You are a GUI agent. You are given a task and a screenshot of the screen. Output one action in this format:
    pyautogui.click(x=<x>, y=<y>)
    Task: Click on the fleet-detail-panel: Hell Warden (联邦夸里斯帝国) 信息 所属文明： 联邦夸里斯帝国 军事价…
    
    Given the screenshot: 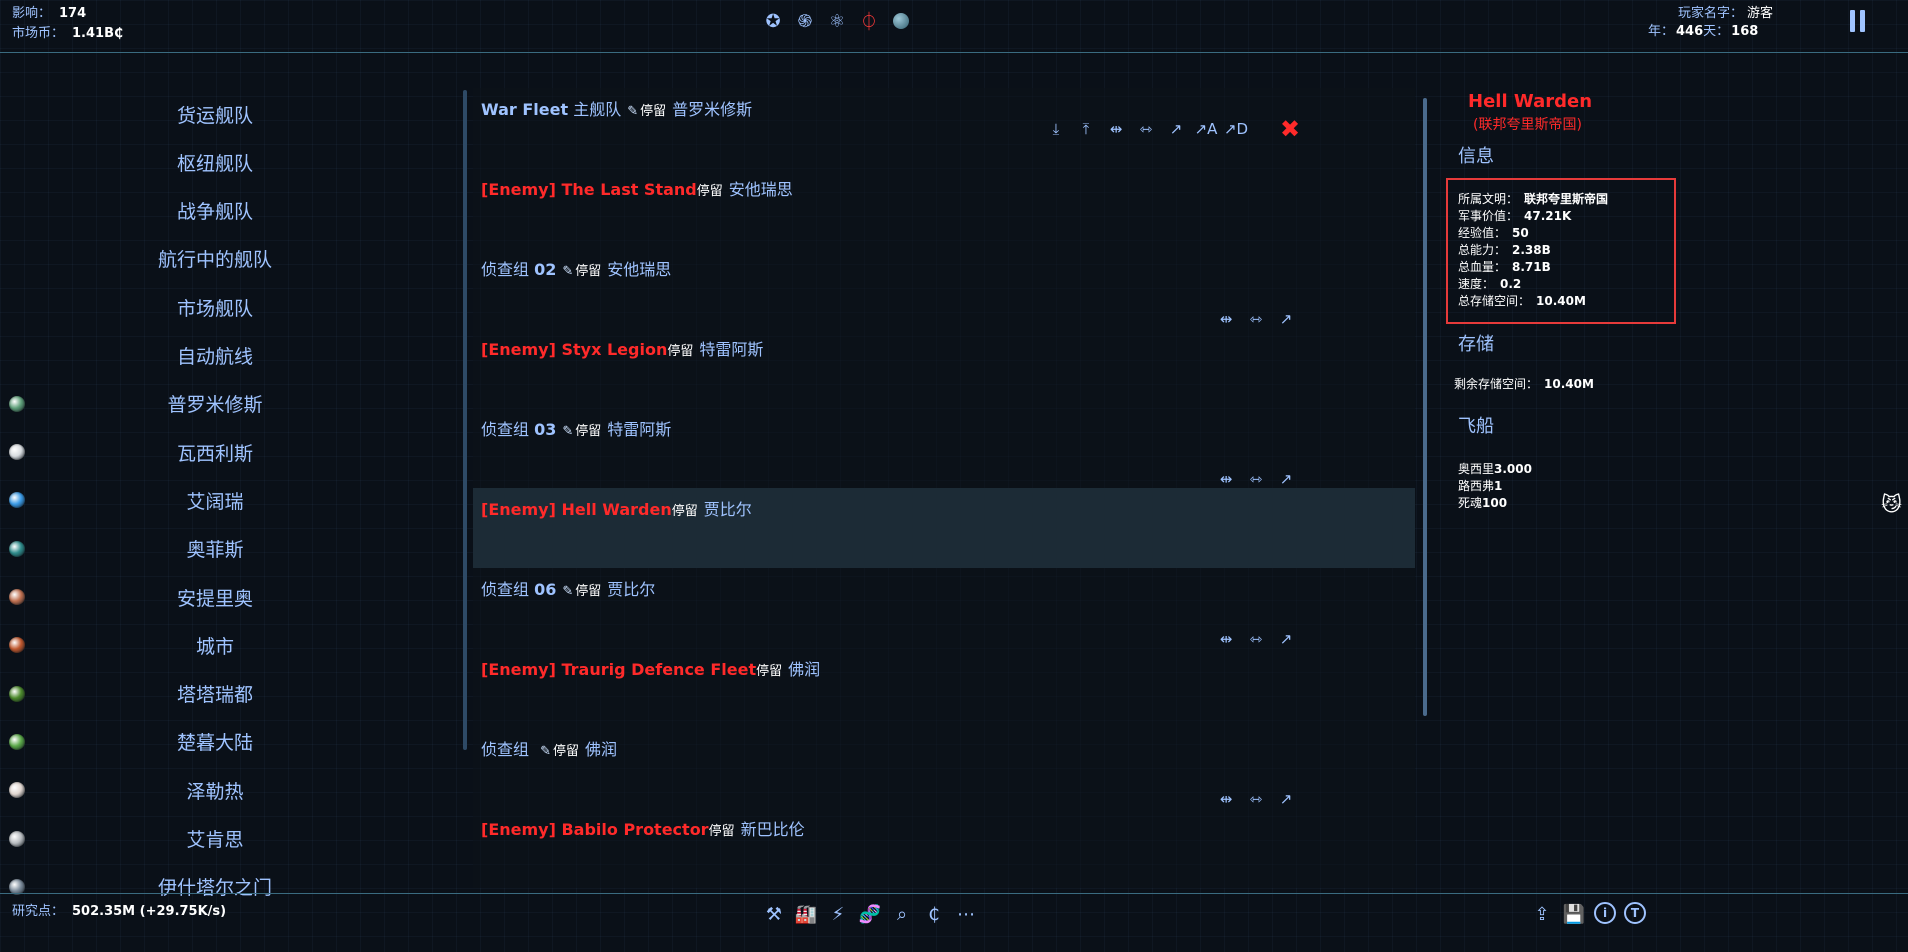 What is the action you would take?
    pyautogui.click(x=1590, y=299)
    